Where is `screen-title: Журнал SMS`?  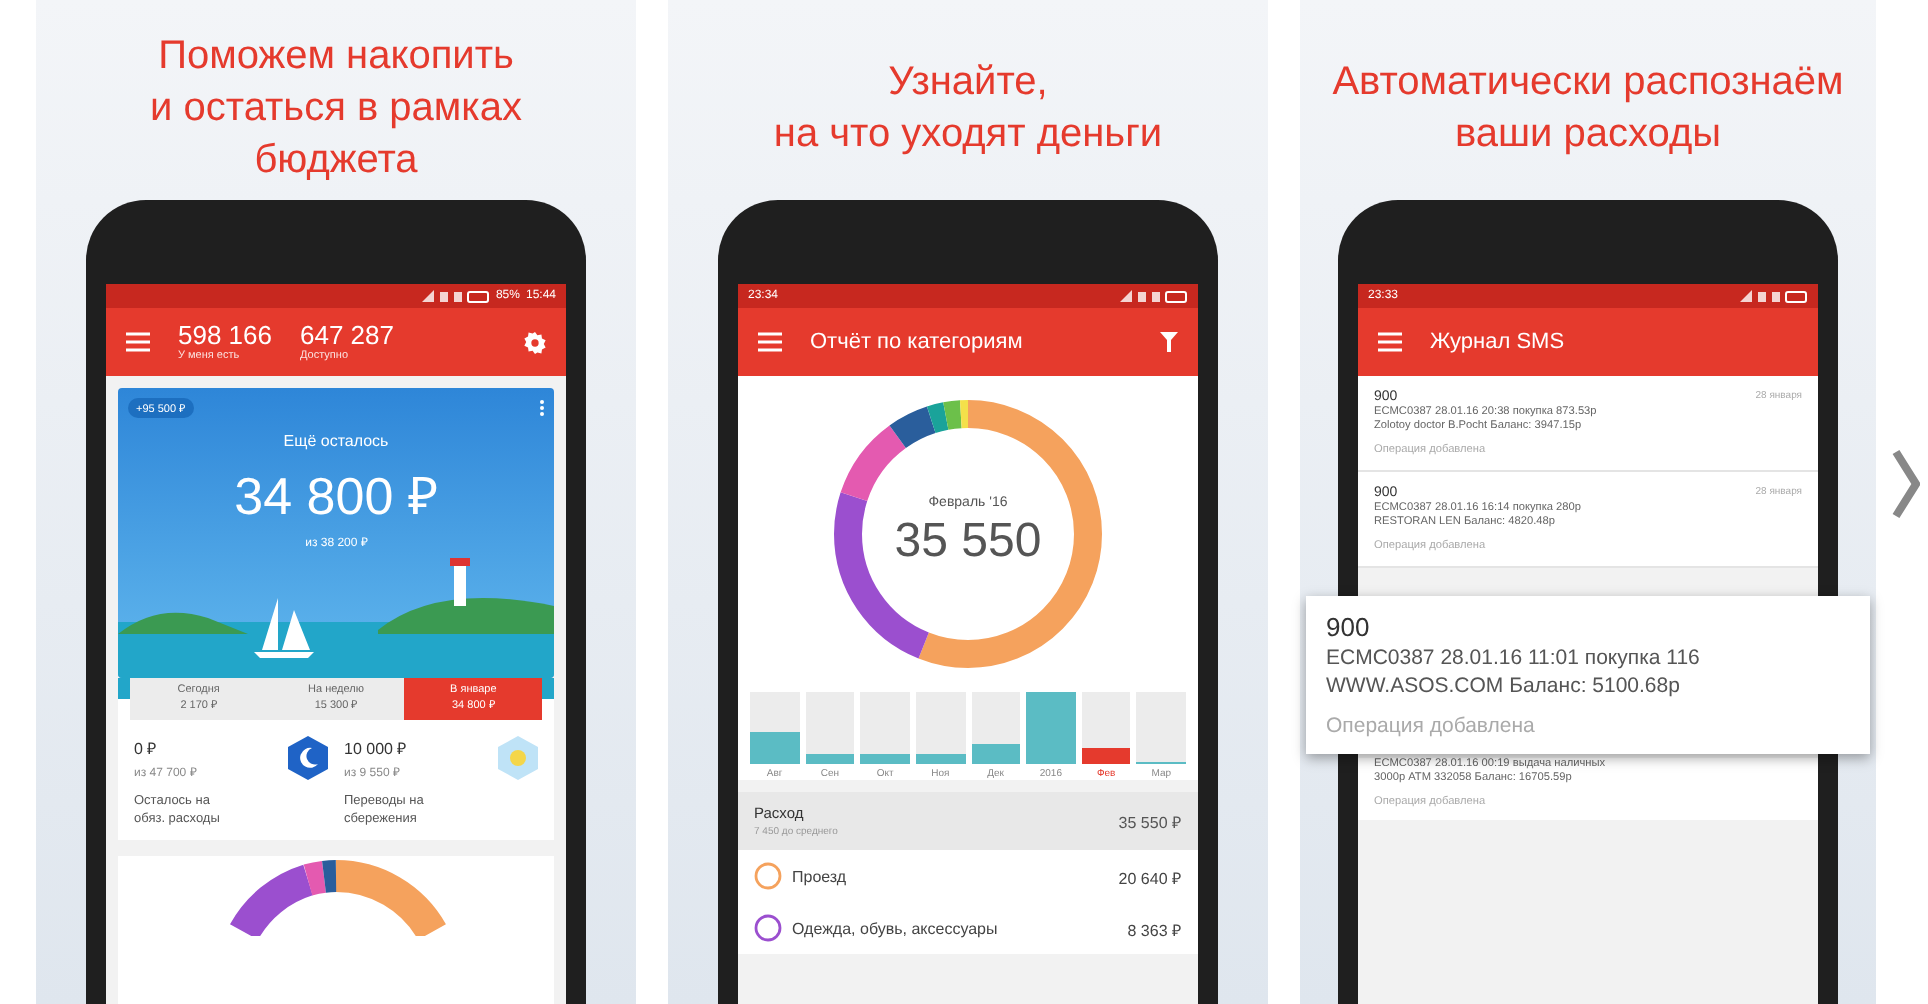 screen-title: Журнал SMS is located at coordinates (1498, 342).